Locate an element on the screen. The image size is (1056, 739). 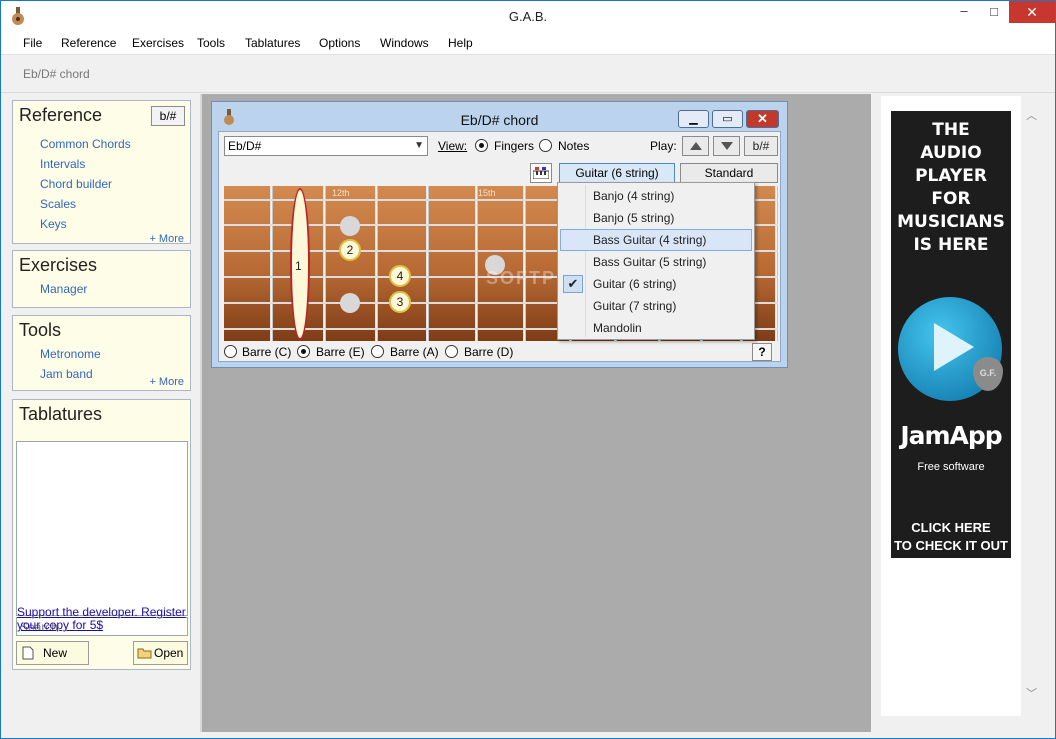
chevron-down-icon: ▼ is located at coordinates (419, 145).